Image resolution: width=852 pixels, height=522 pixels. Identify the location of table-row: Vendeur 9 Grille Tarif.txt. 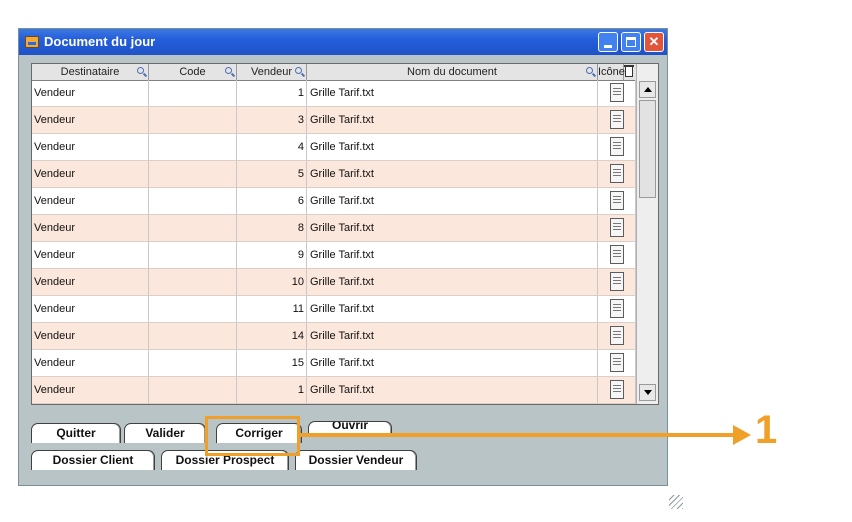
(334, 255).